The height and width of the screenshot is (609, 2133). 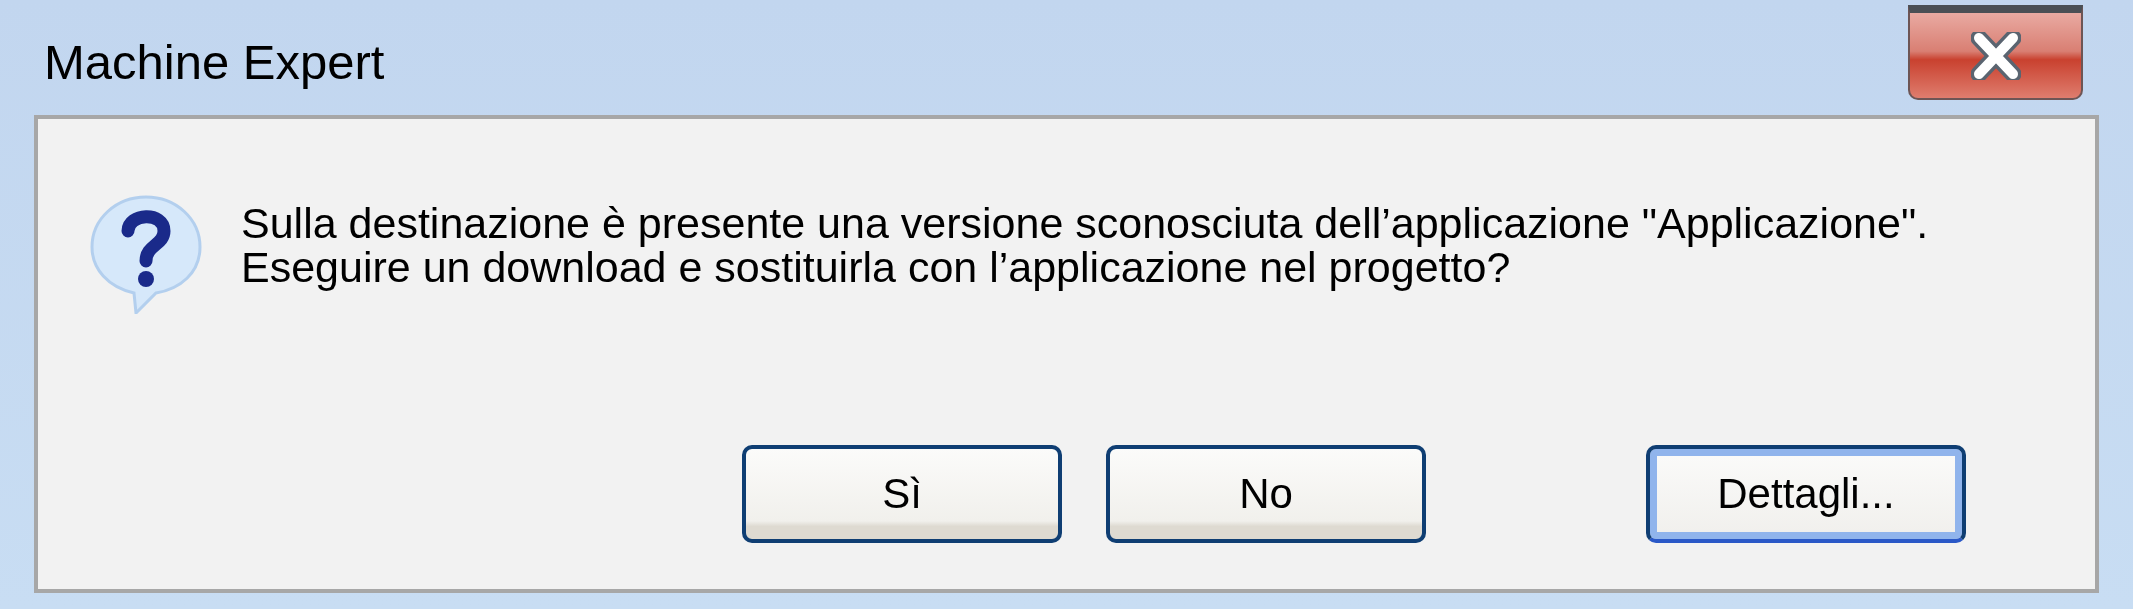 What do you see at coordinates (902, 494) in the screenshot?
I see `dialog-button: Sì` at bounding box center [902, 494].